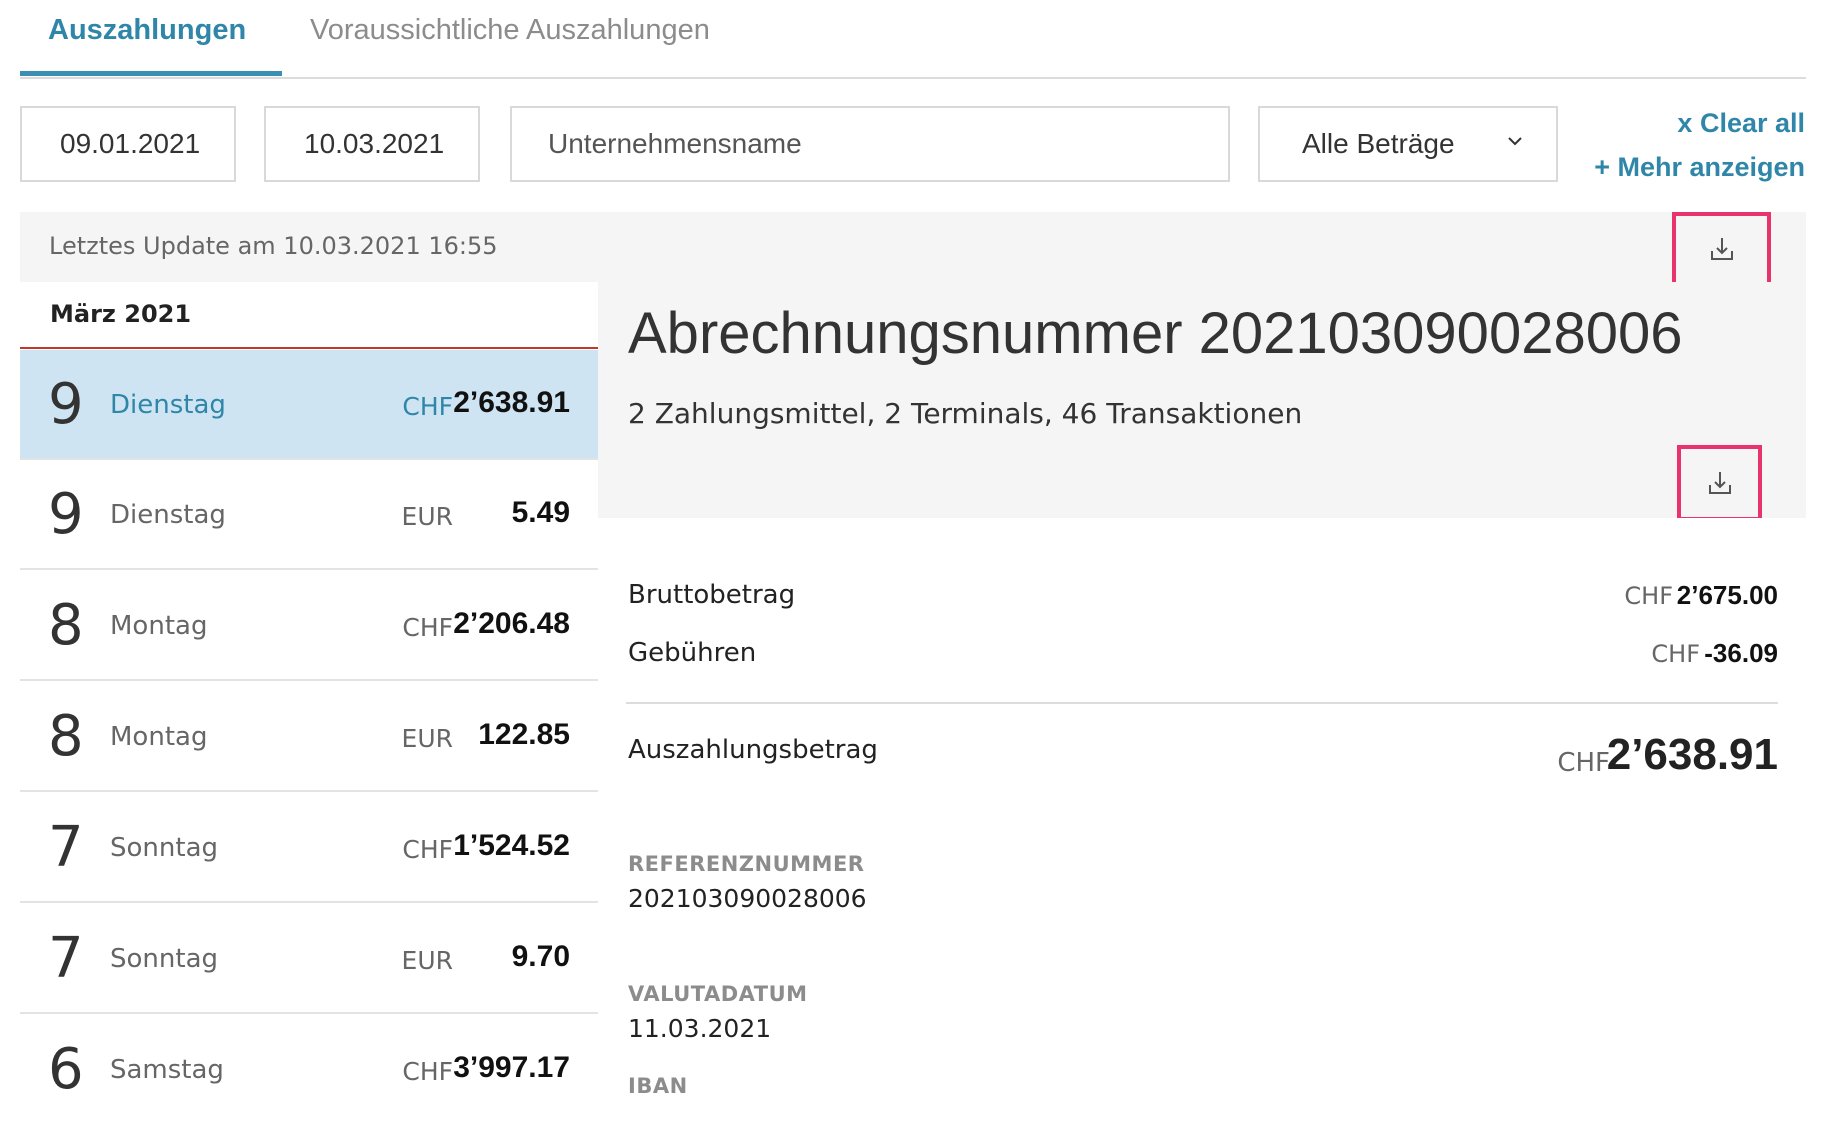 The image size is (1830, 1125). What do you see at coordinates (66, 1069) in the screenshot?
I see `day-number: 6` at bounding box center [66, 1069].